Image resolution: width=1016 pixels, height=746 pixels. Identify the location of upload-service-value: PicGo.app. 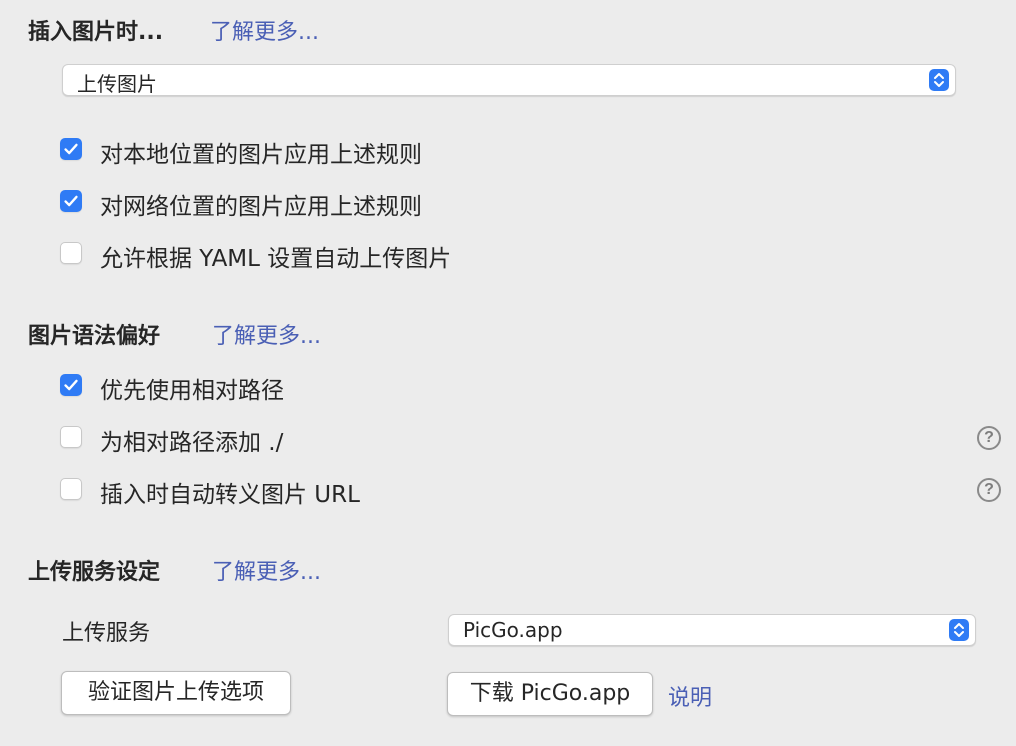
(513, 630).